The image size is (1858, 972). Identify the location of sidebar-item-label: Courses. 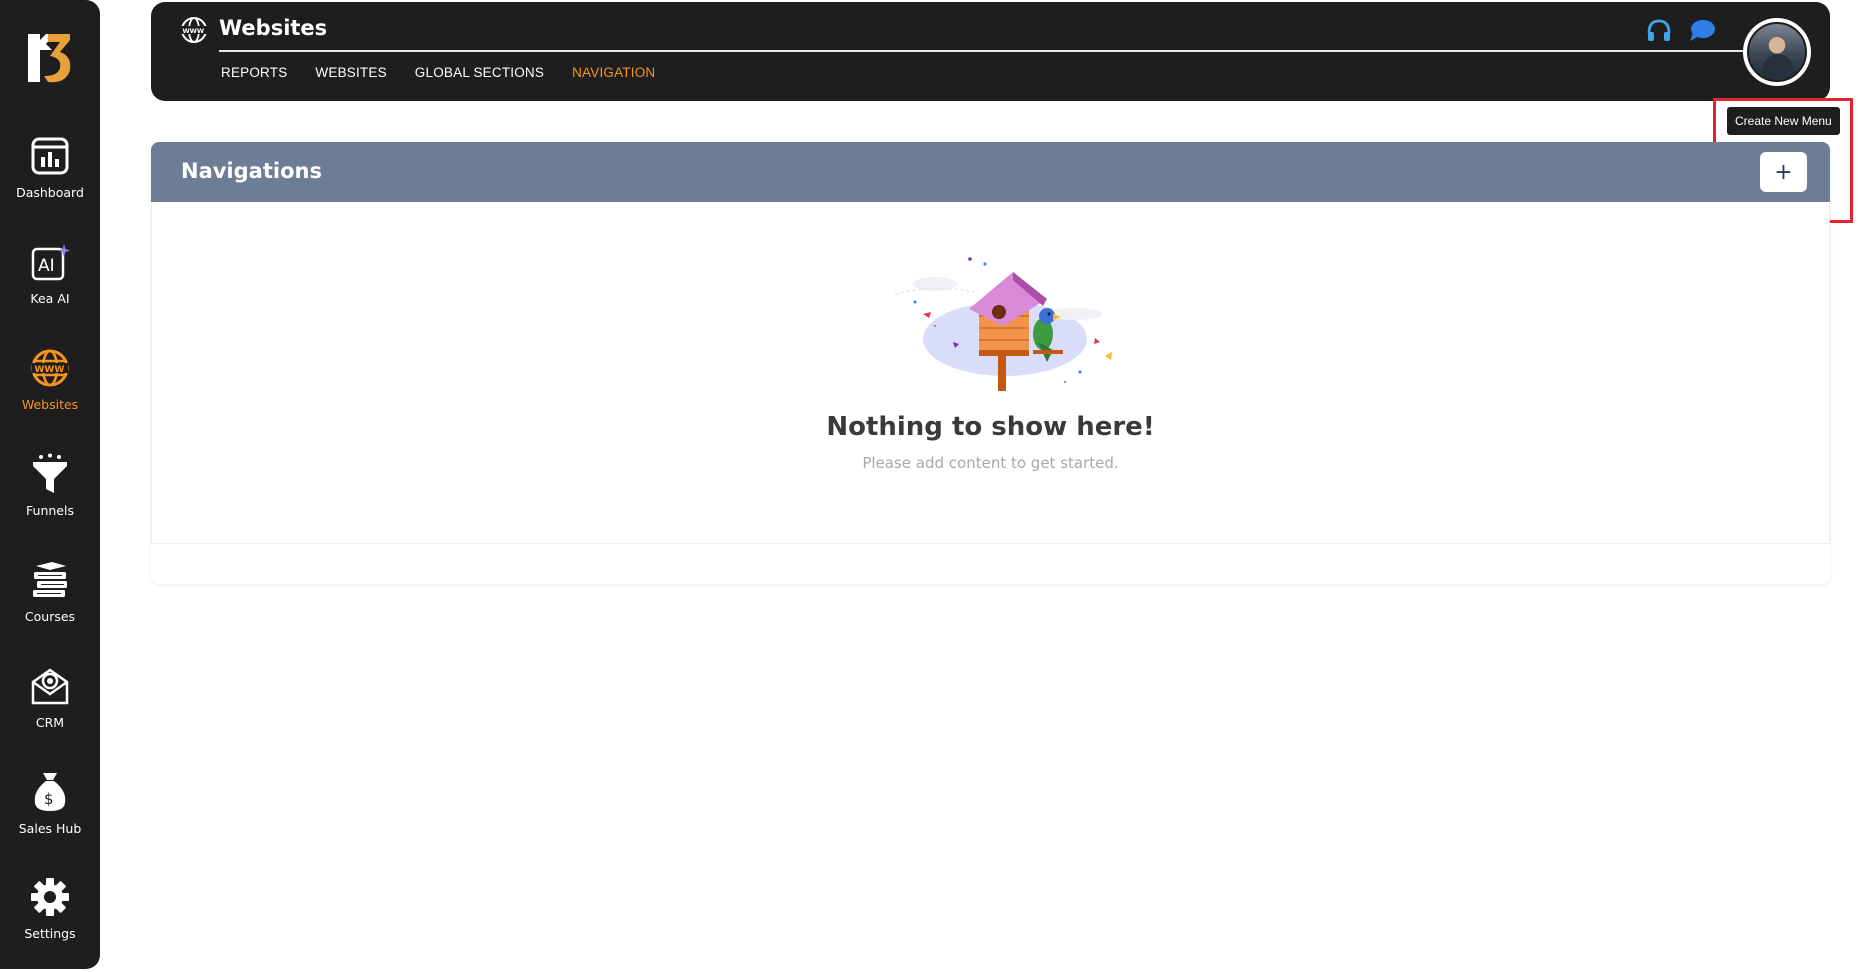
(50, 616).